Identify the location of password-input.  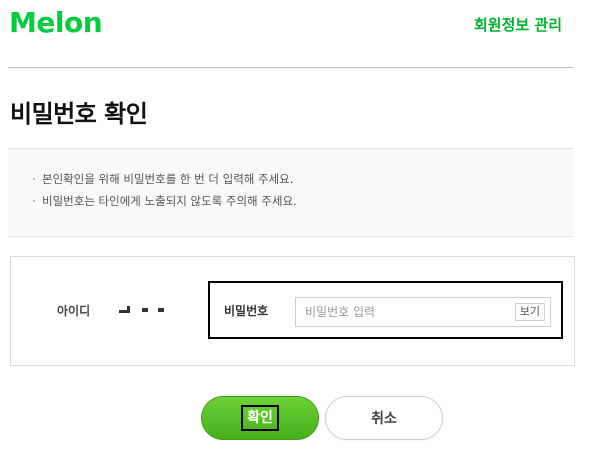
(405, 312).